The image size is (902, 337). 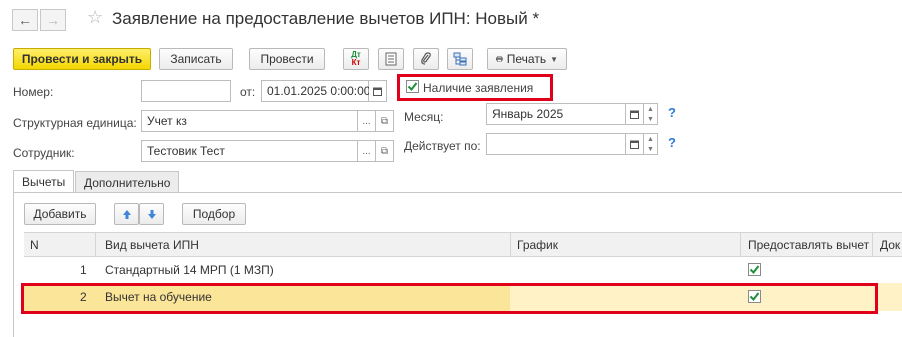 What do you see at coordinates (315, 91) in the screenshot?
I see `date-input: 01.01.2025 0:00:00` at bounding box center [315, 91].